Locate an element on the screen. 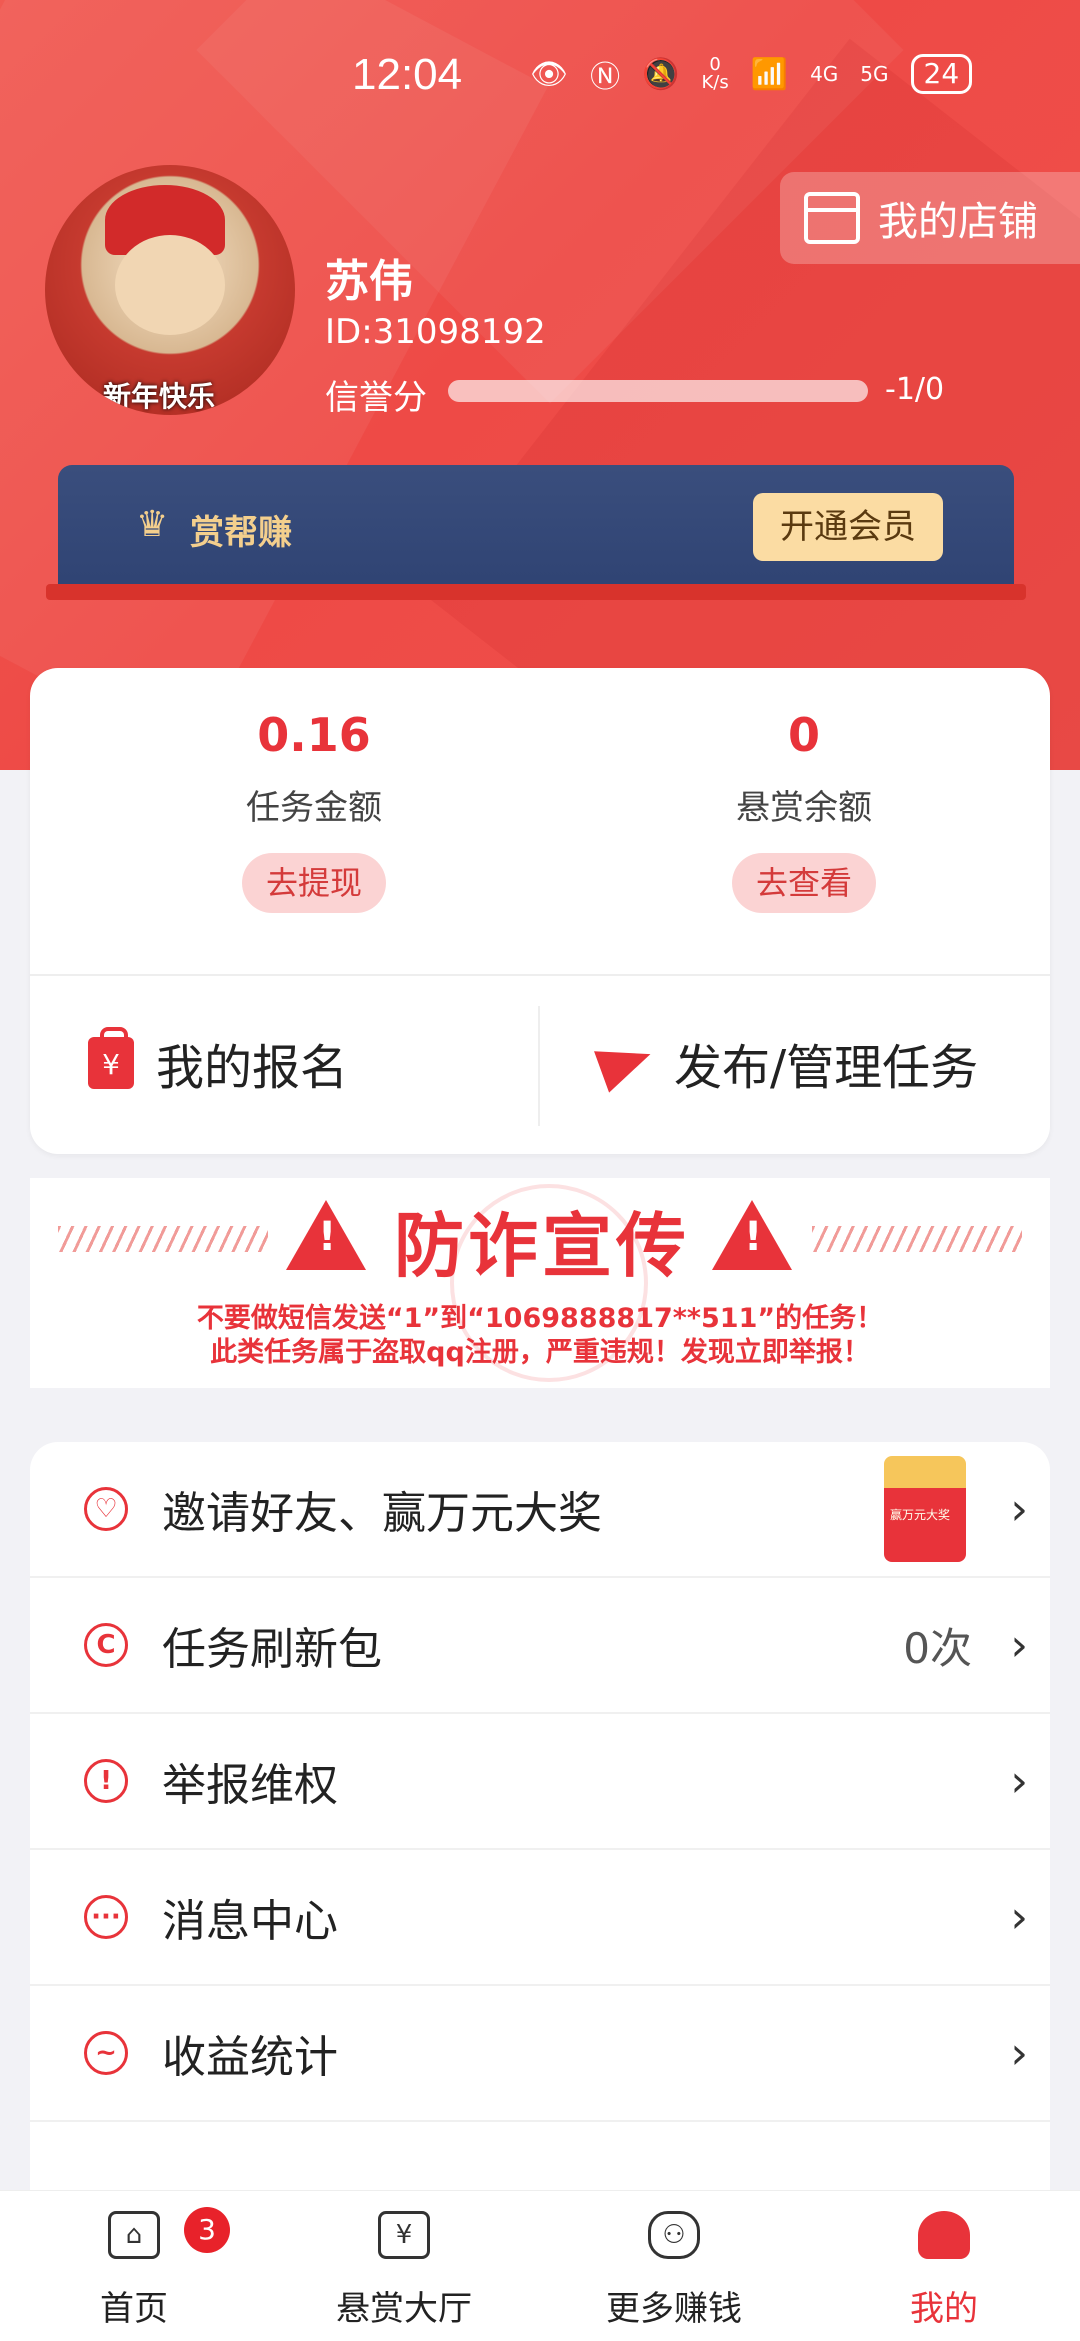 This screenshot has height=2341, width=1080. net-speed: 0 K/s is located at coordinates (715, 73).